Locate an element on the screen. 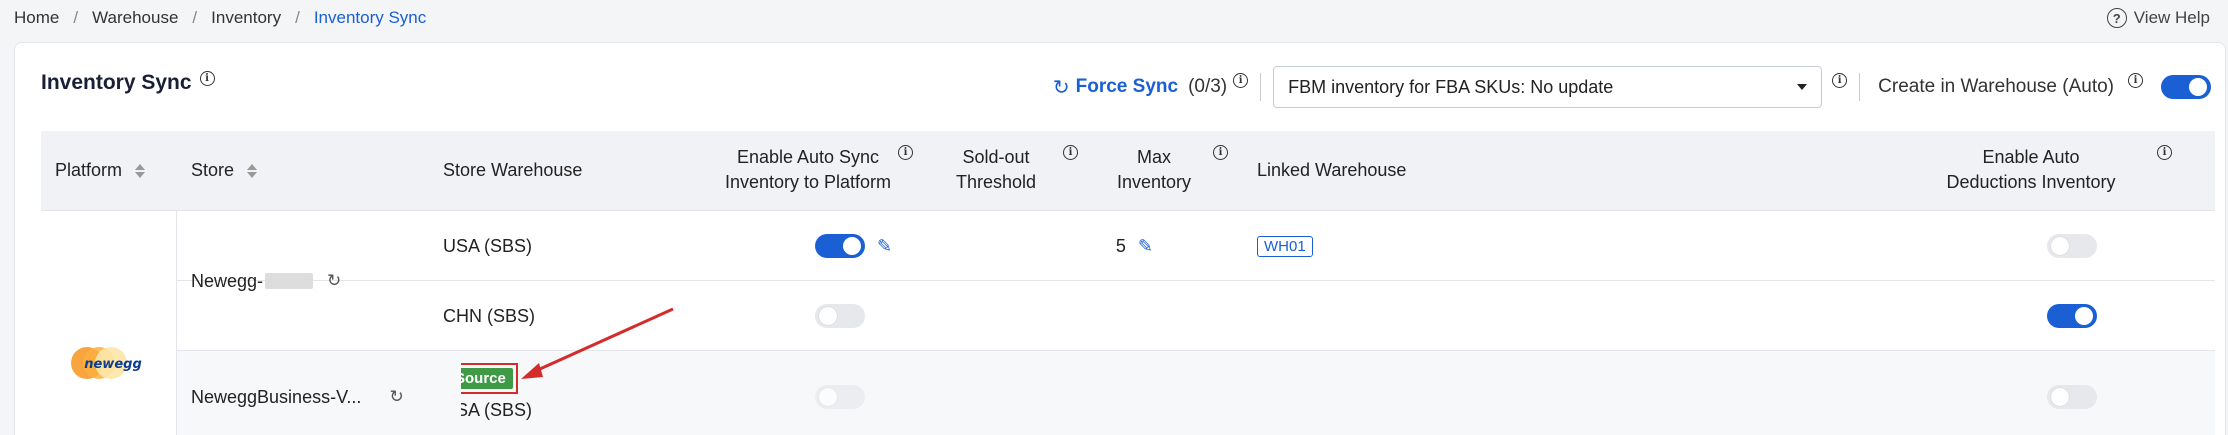 The width and height of the screenshot is (2228, 435). view-help-label: View Help is located at coordinates (2171, 17).